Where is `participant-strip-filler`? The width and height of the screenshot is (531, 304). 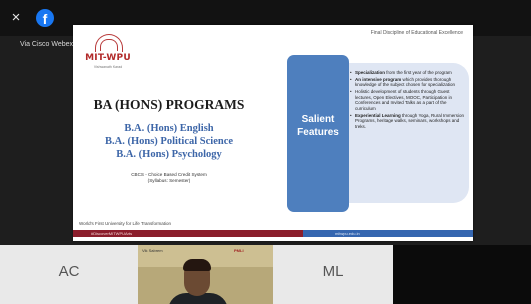
participant-strip-filler is located at coordinates (462, 274).